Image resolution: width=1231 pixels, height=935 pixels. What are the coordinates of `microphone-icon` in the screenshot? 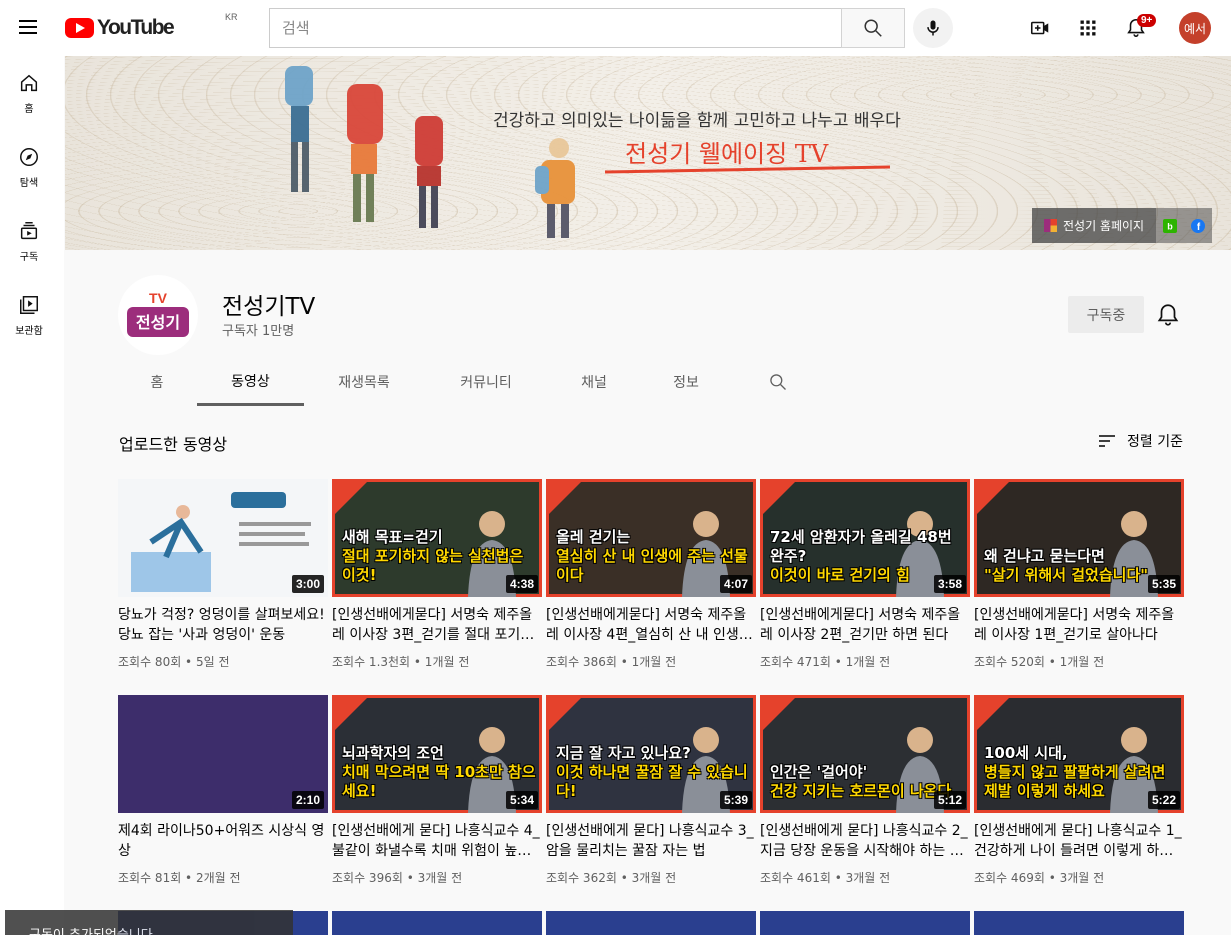 It's located at (933, 28).